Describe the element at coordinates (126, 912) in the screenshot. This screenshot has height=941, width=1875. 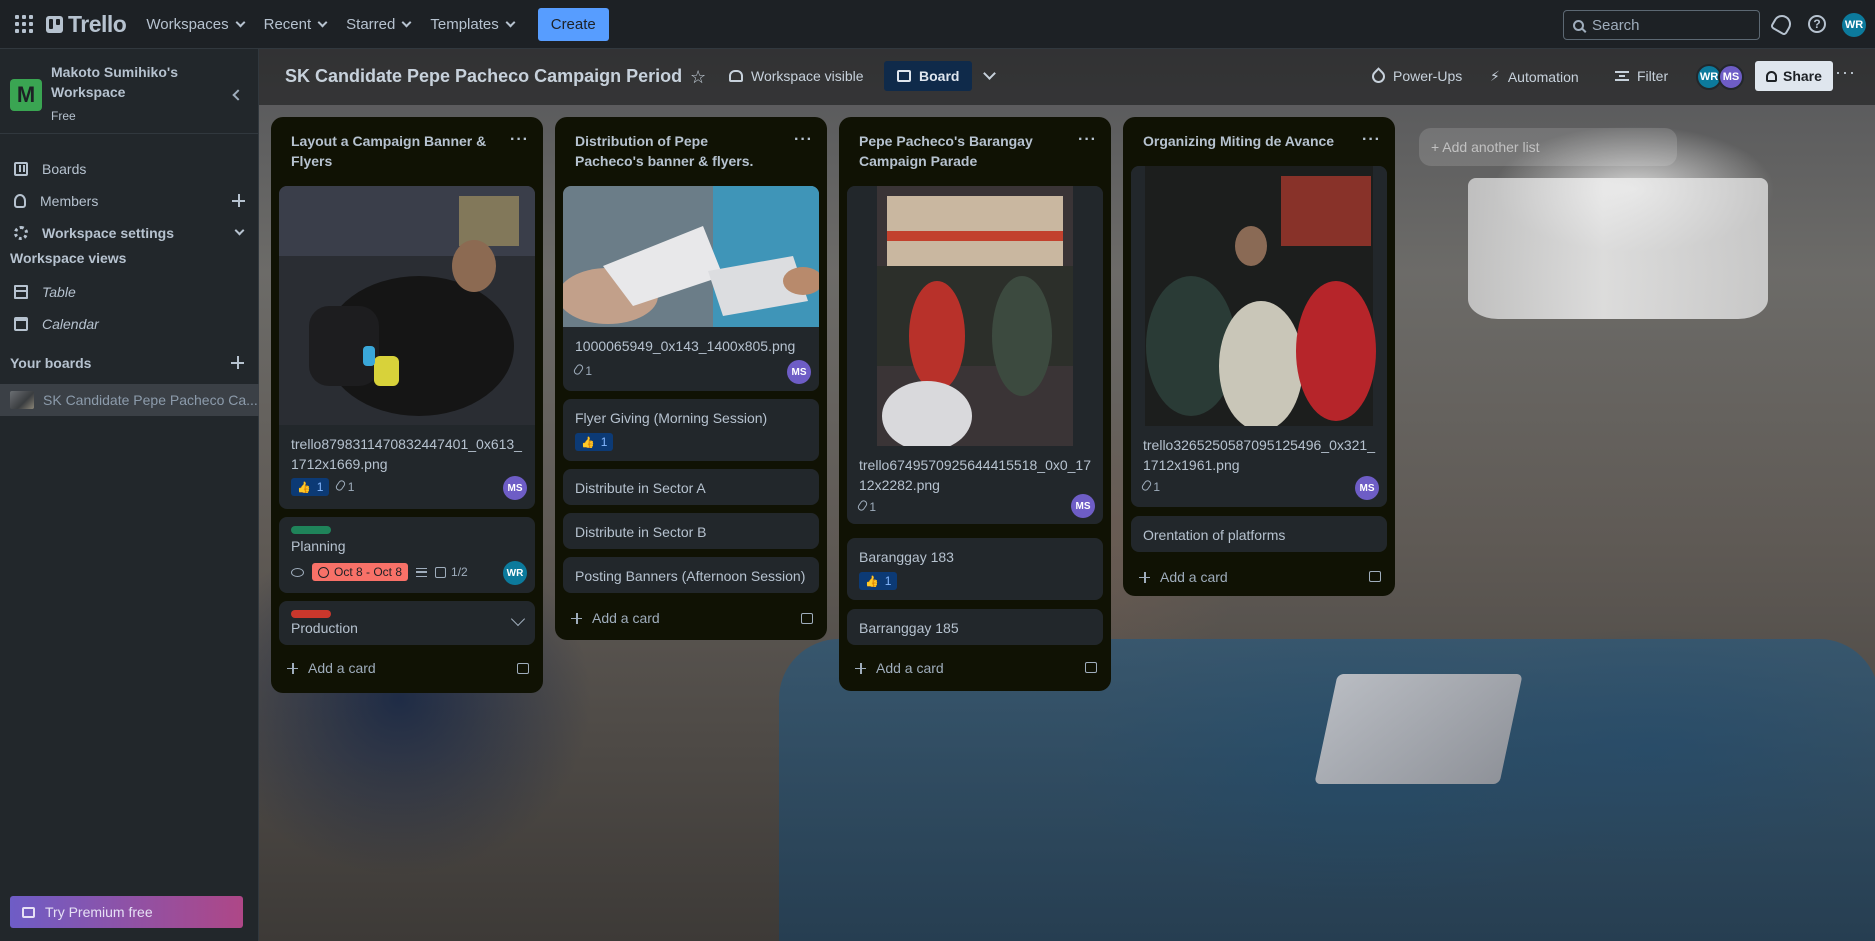
I see `try-premium-button: Try Premium free` at that location.